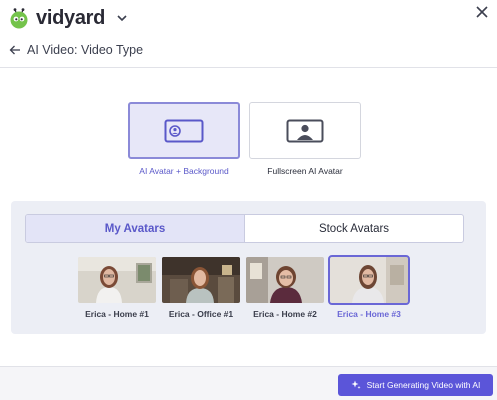 The height and width of the screenshot is (400, 497). I want to click on video-type-label: AI Avatar + Background, so click(184, 171).